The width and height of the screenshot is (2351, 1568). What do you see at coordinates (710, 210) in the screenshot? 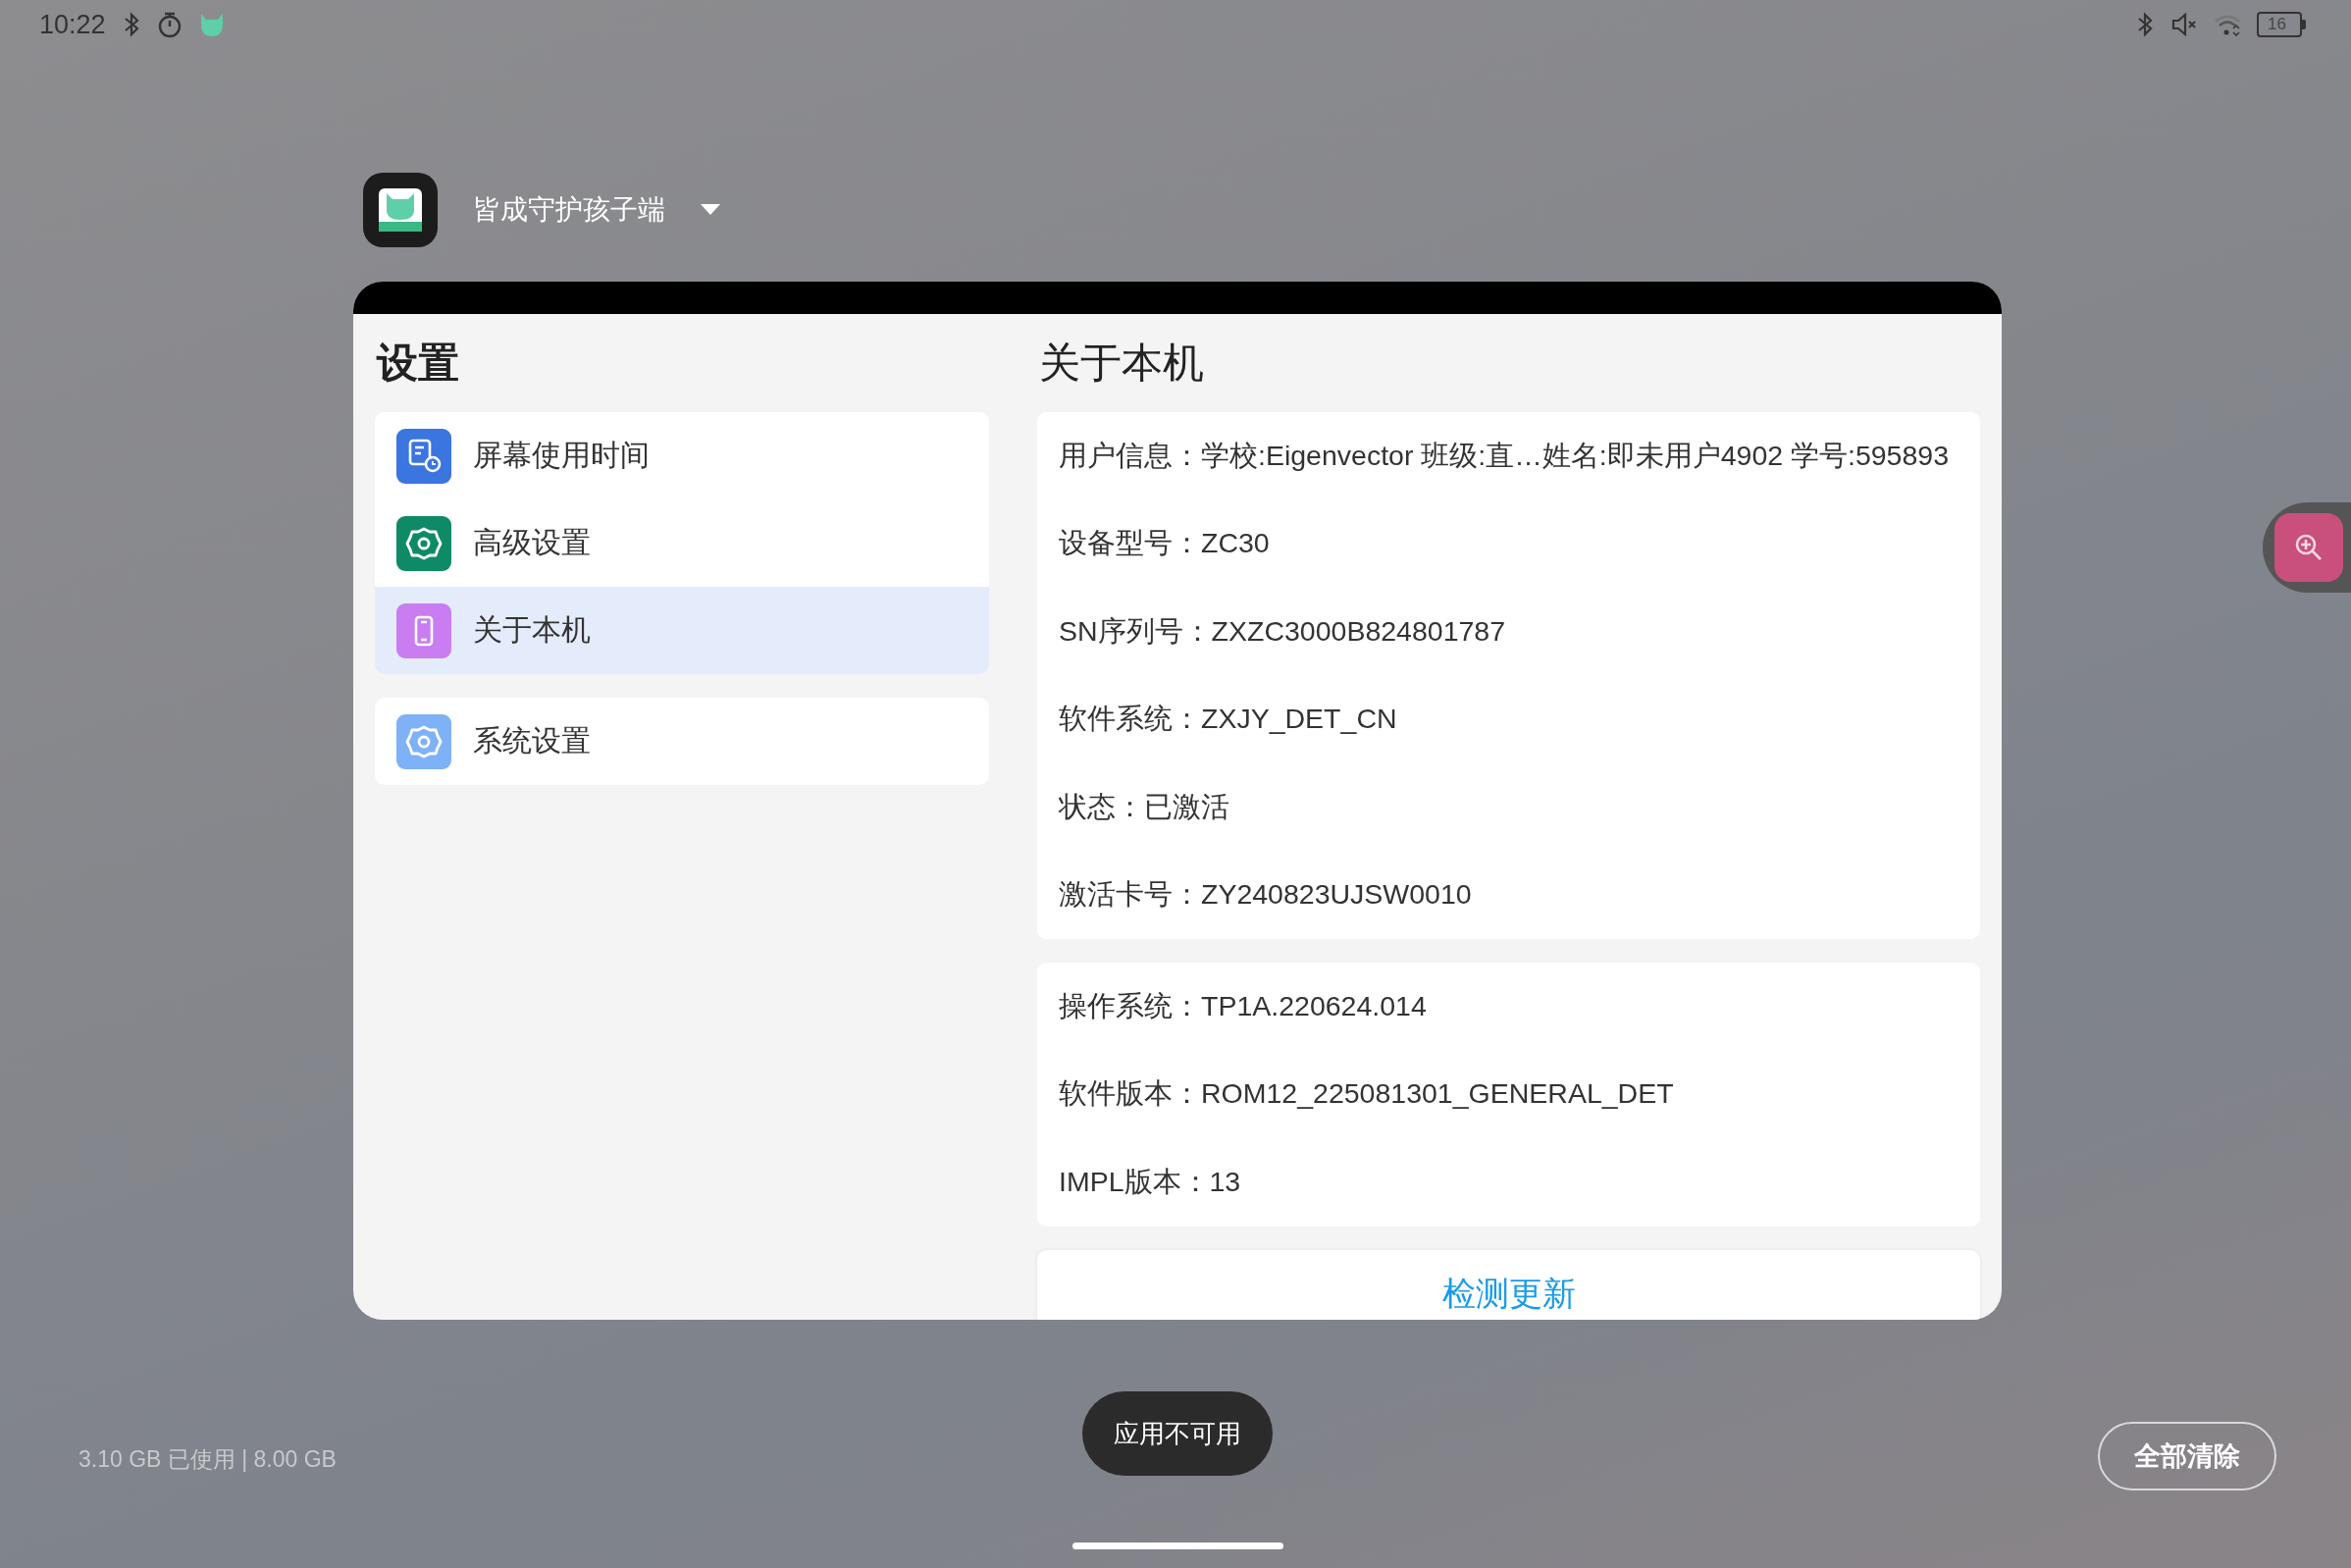
I see `caret-icon` at bounding box center [710, 210].